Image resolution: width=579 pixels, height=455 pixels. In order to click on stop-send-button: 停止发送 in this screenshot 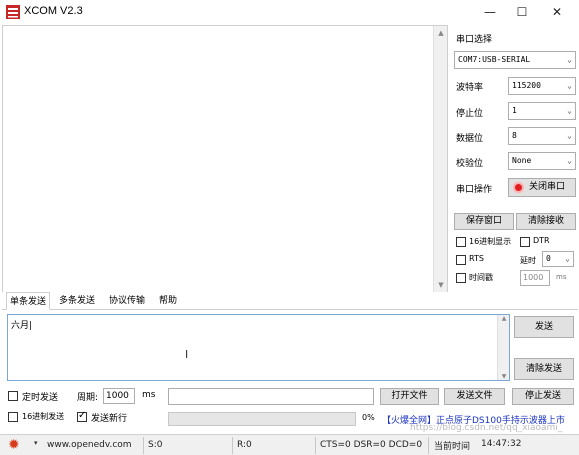, I will do `click(543, 396)`.